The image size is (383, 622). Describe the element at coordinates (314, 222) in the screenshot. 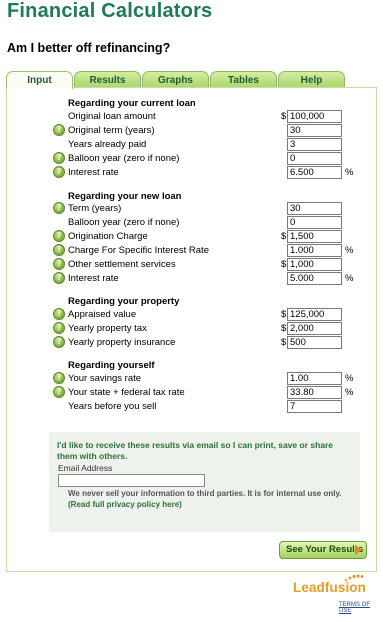

I see `new-balloon-year-input` at that location.